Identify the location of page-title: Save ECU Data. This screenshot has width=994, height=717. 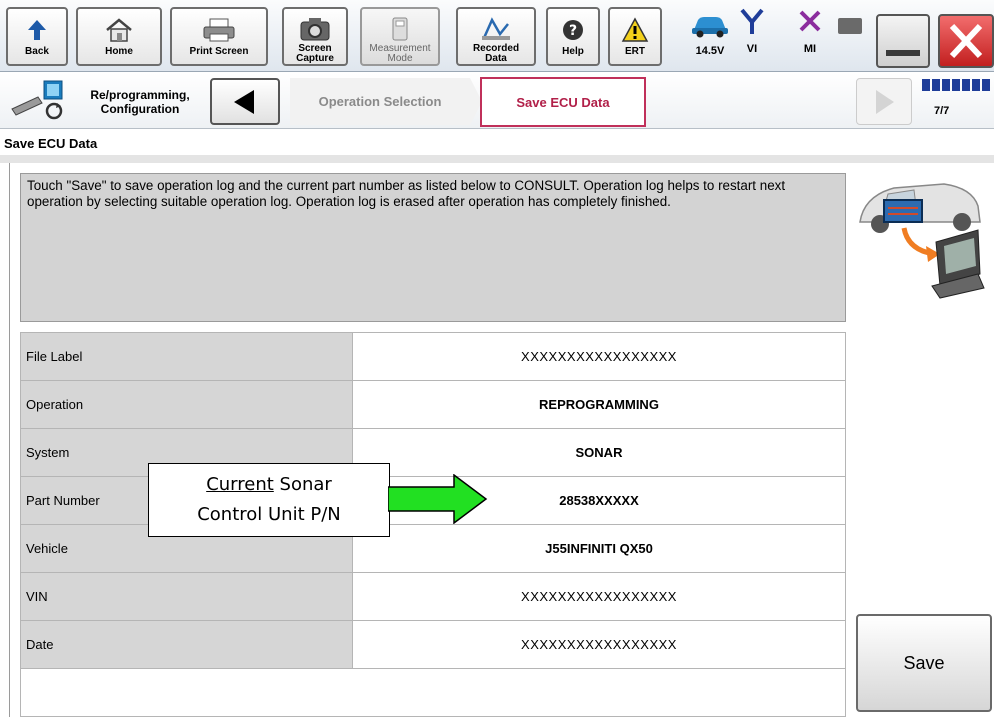
(51, 143).